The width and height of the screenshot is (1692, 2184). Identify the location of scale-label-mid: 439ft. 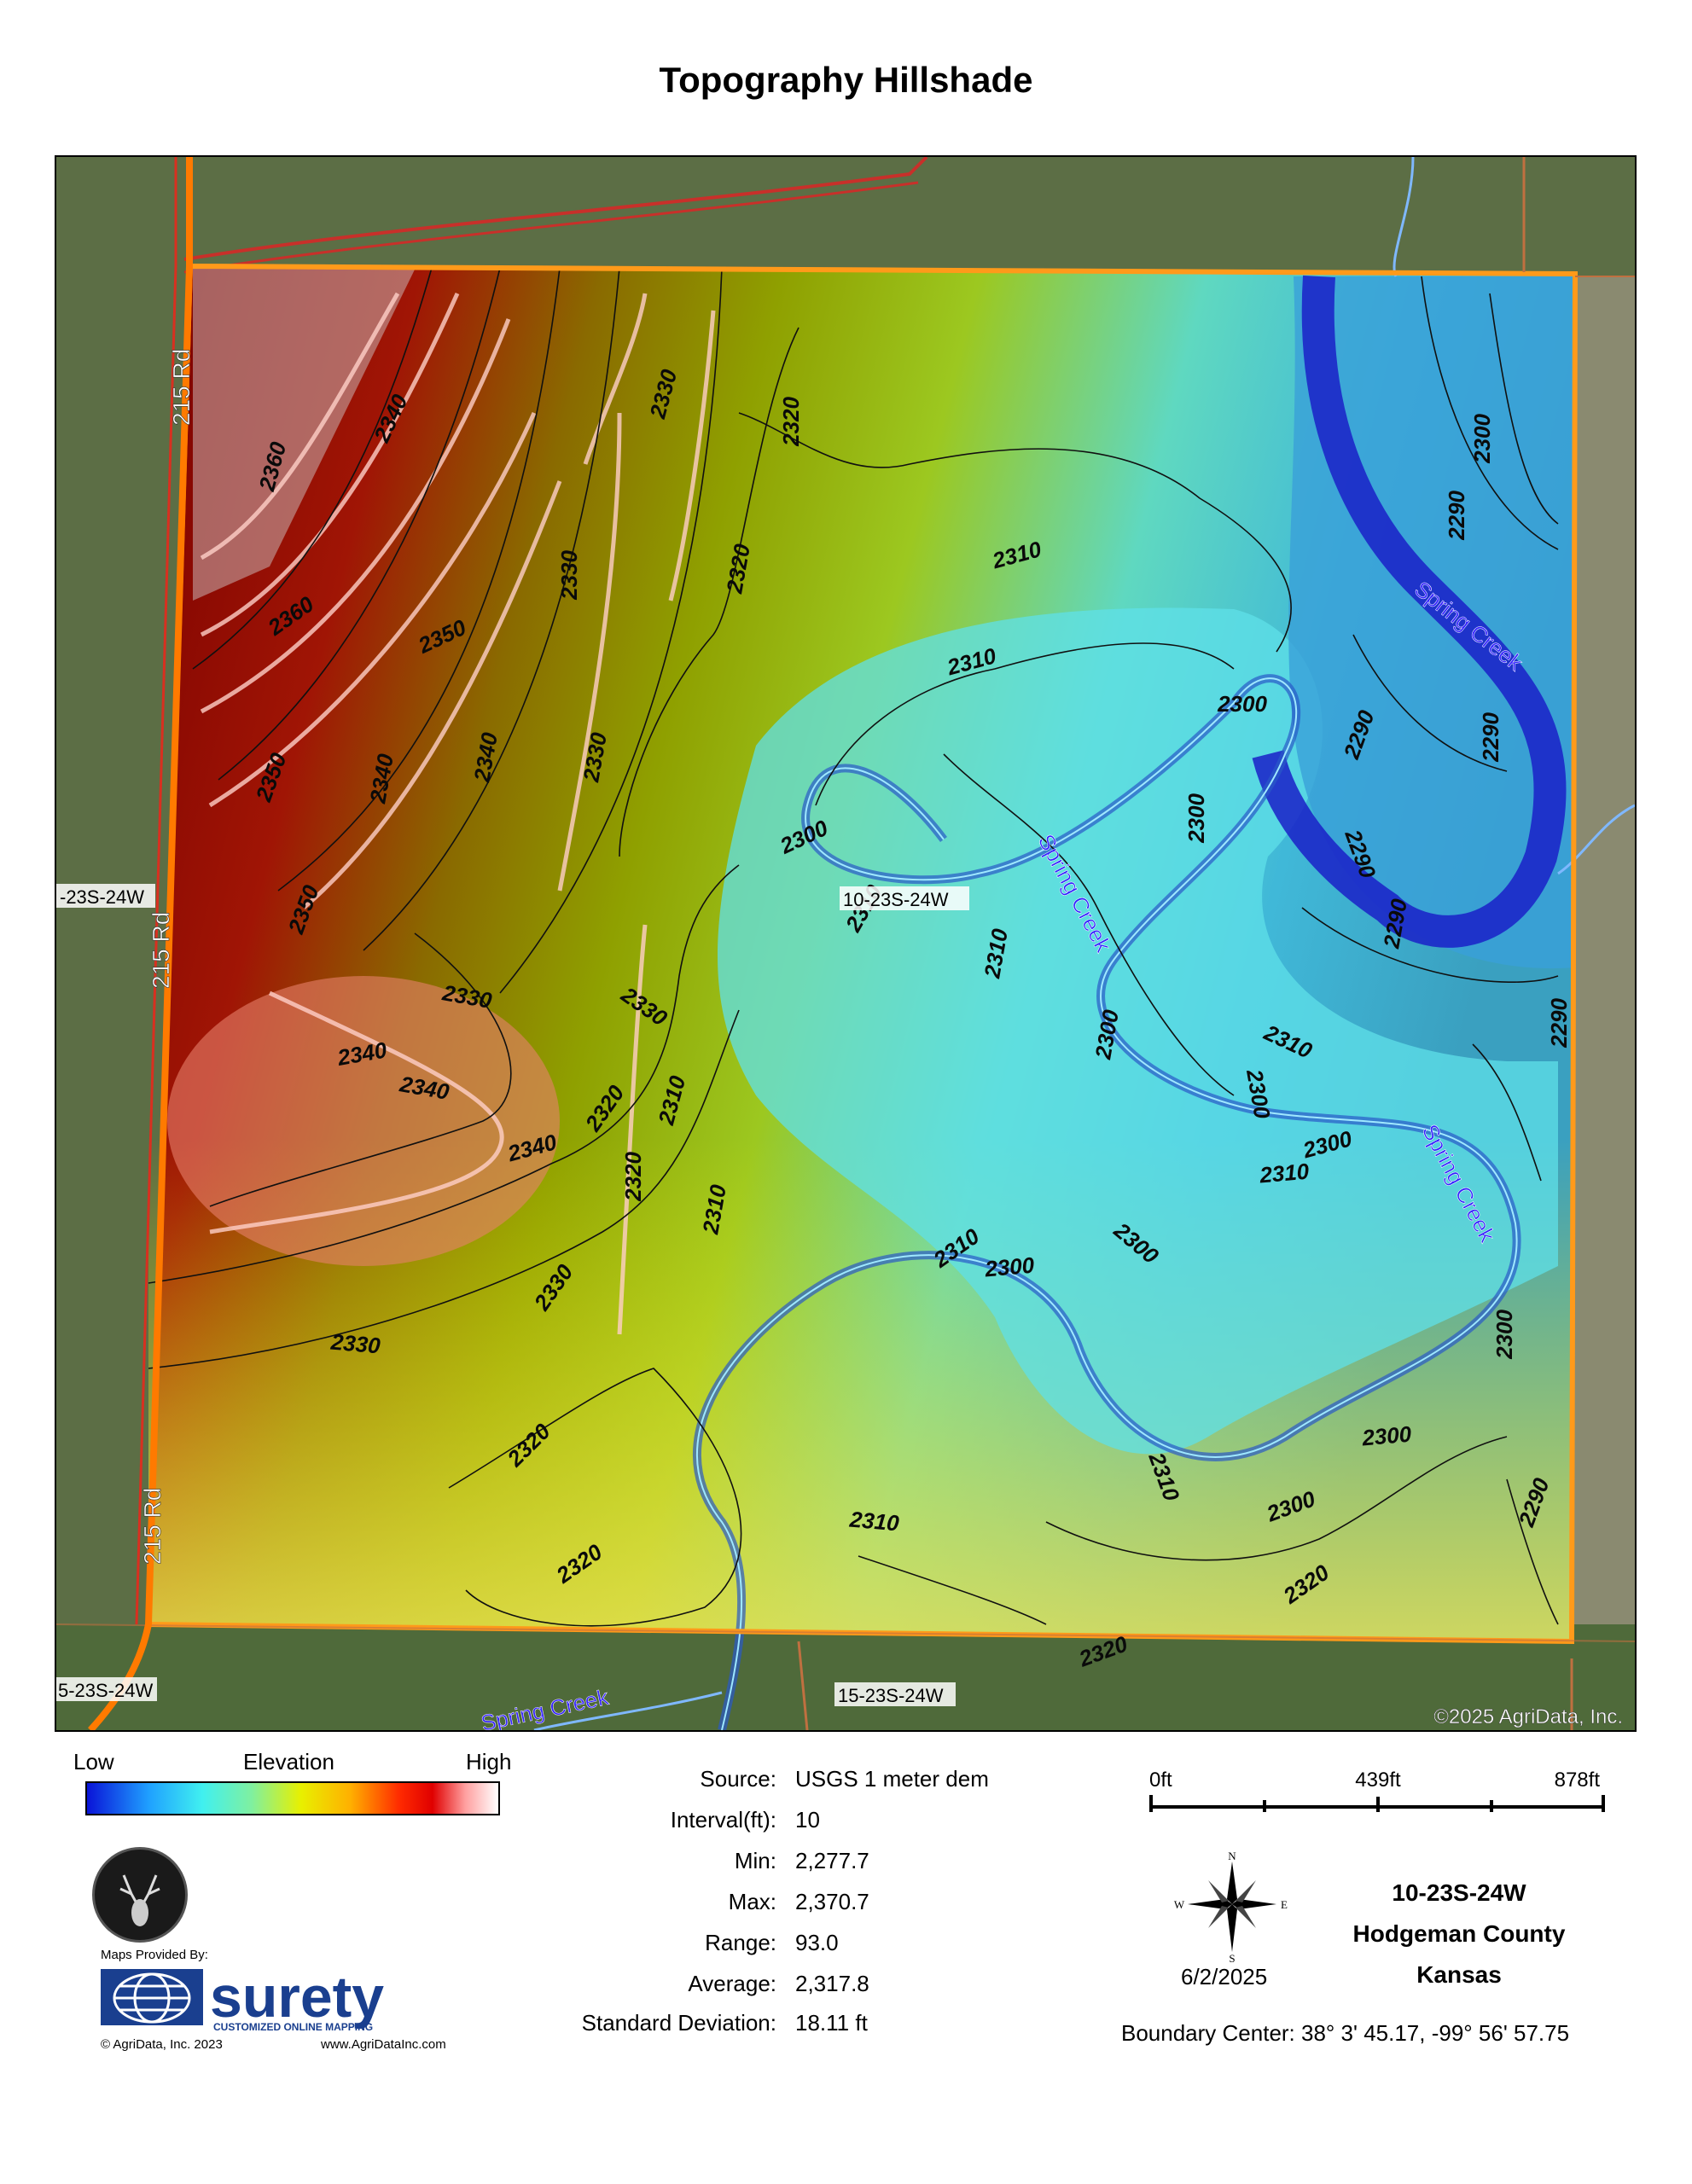
(1378, 1780).